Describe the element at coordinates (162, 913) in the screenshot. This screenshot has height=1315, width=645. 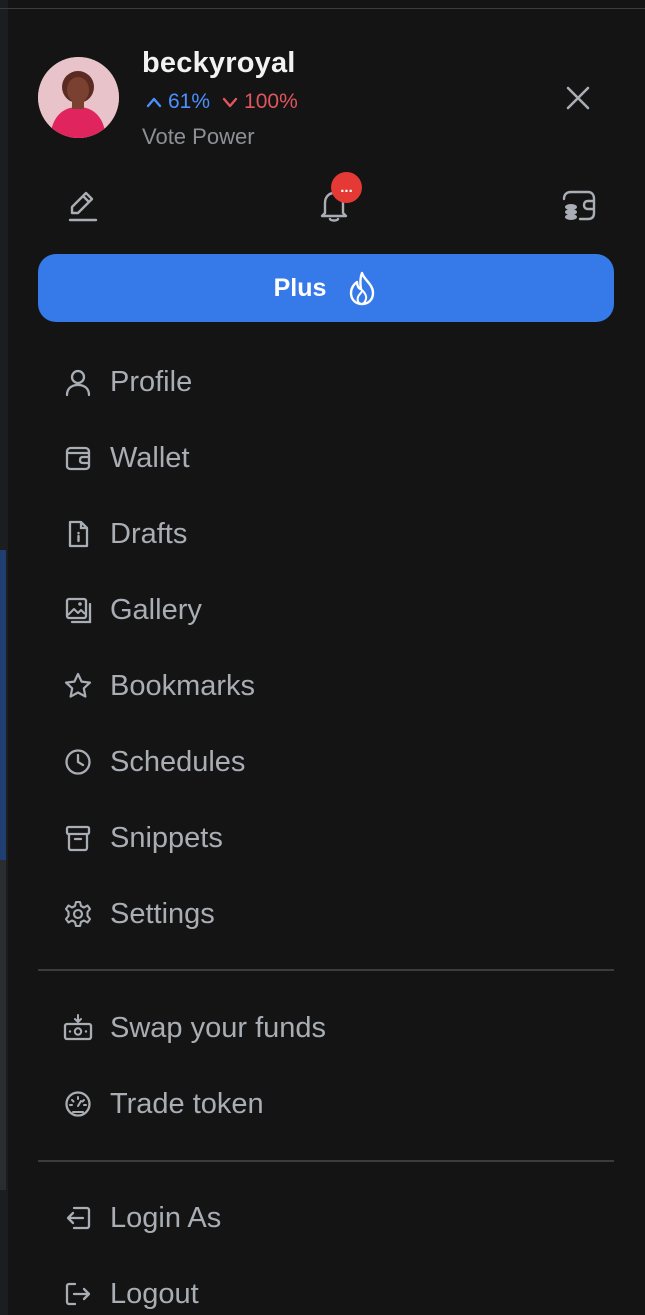
I see `menu-item-label: Settings` at that location.